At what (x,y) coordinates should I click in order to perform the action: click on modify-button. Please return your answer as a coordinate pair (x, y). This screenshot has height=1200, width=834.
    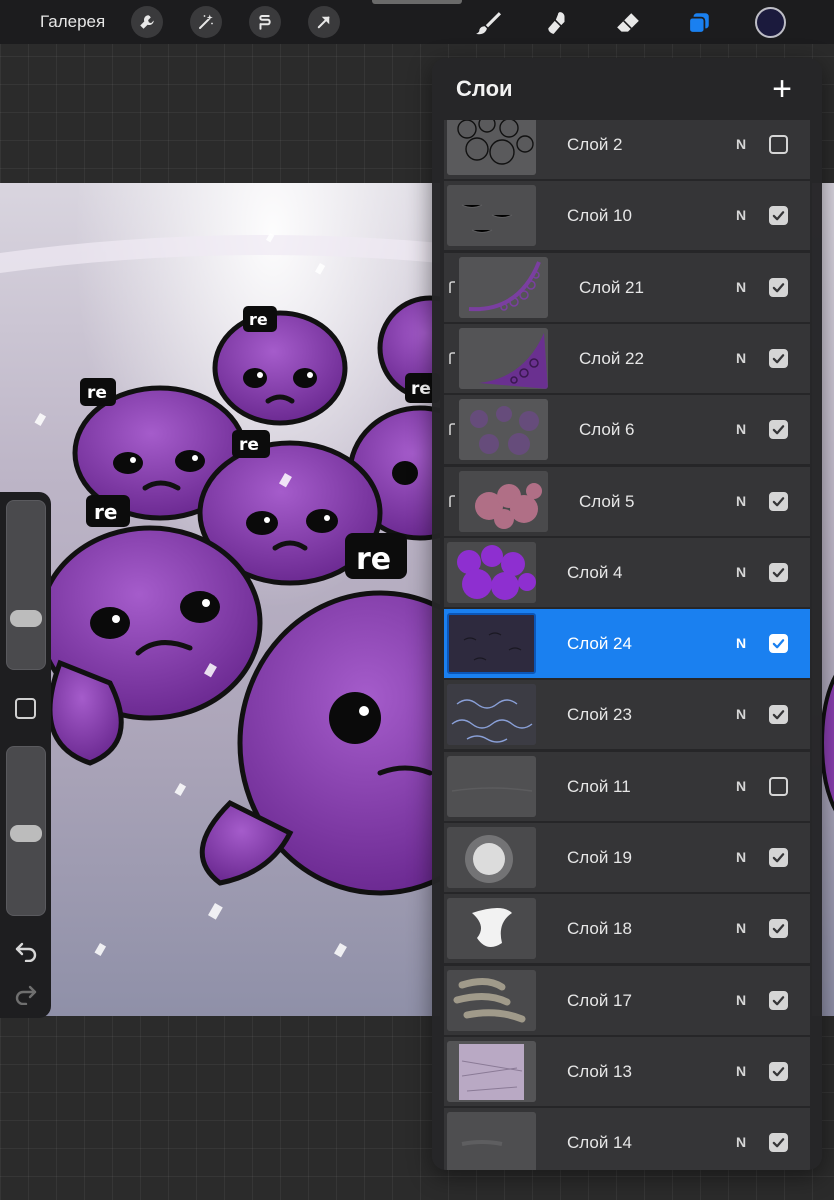
    Looking at the image, I should click on (25, 708).